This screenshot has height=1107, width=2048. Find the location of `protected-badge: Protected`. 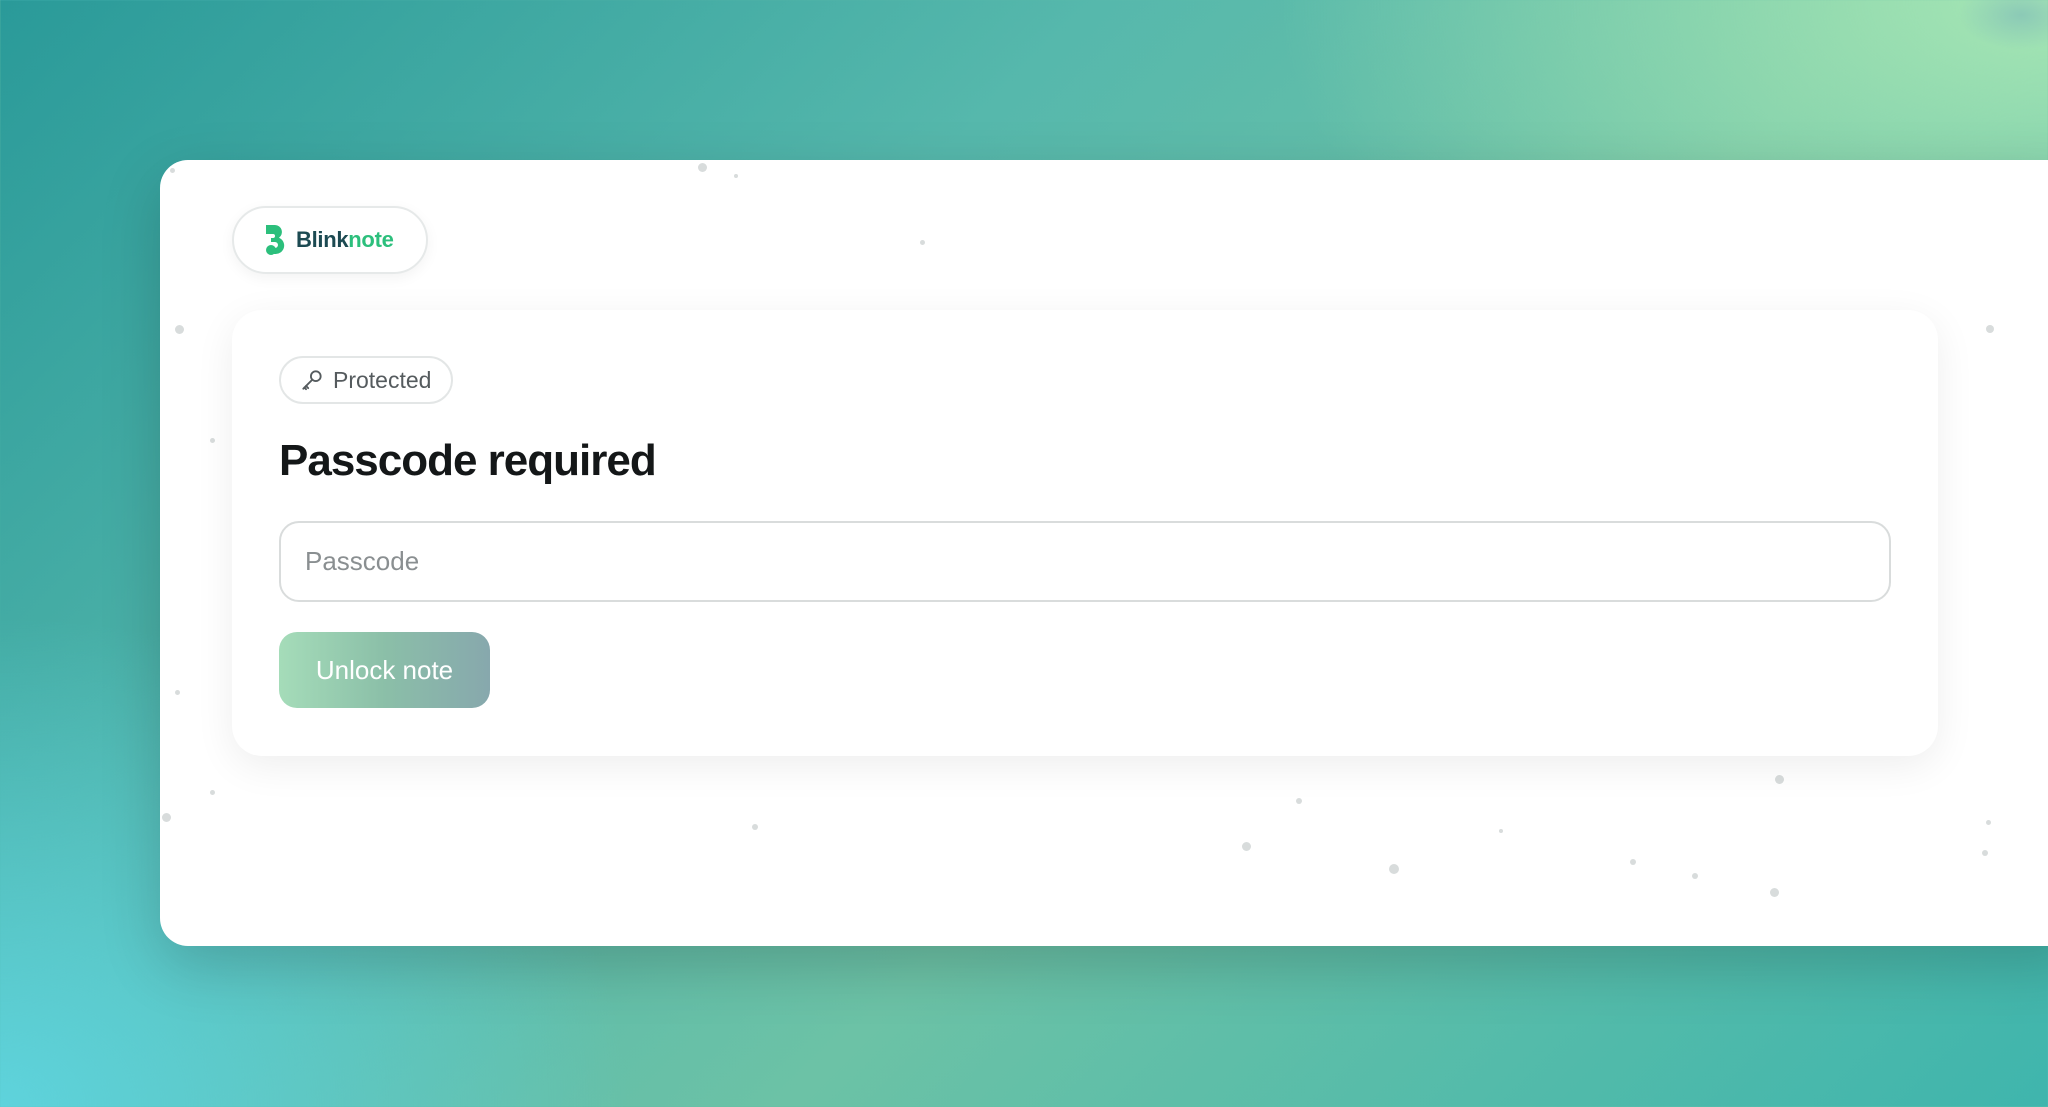

protected-badge: Protected is located at coordinates (366, 380).